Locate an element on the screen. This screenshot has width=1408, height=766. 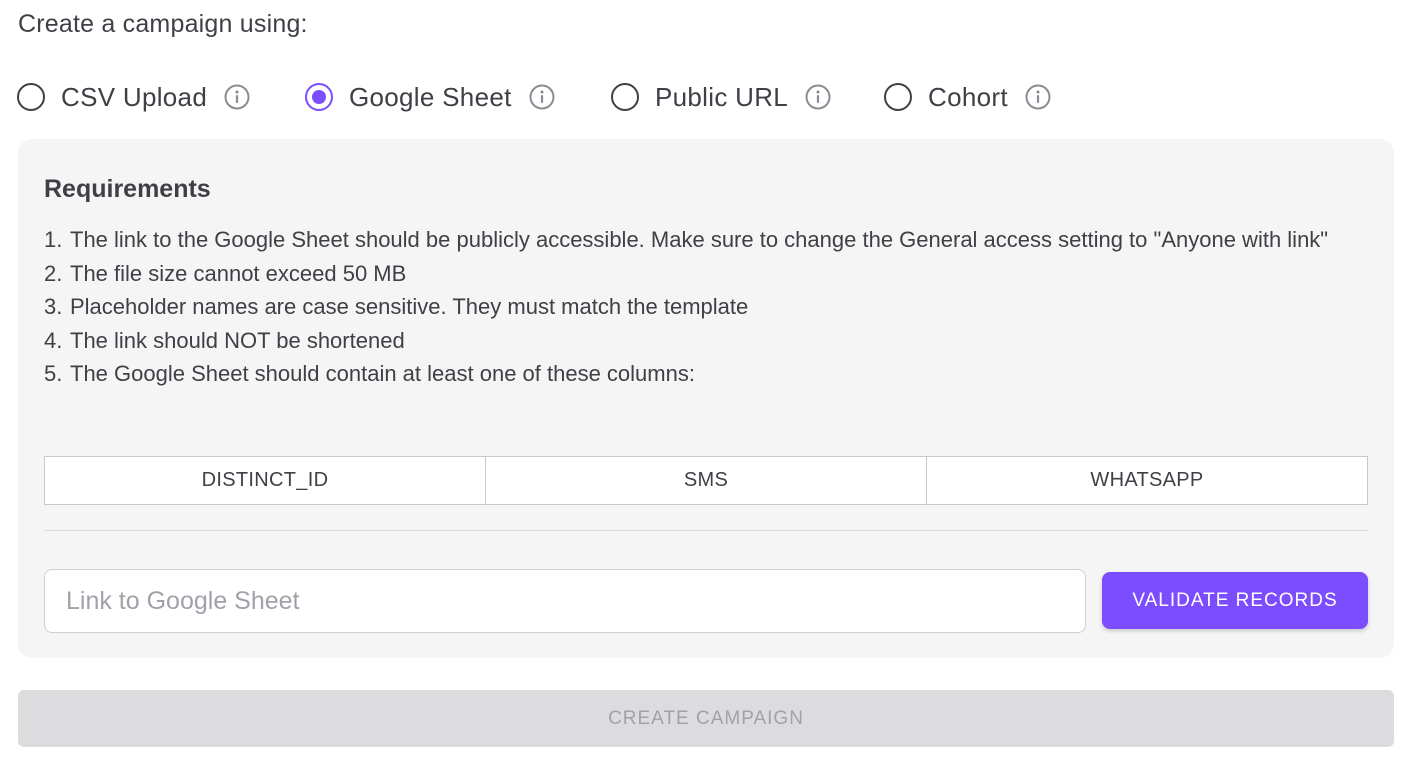
radio-public-url is located at coordinates (625, 97).